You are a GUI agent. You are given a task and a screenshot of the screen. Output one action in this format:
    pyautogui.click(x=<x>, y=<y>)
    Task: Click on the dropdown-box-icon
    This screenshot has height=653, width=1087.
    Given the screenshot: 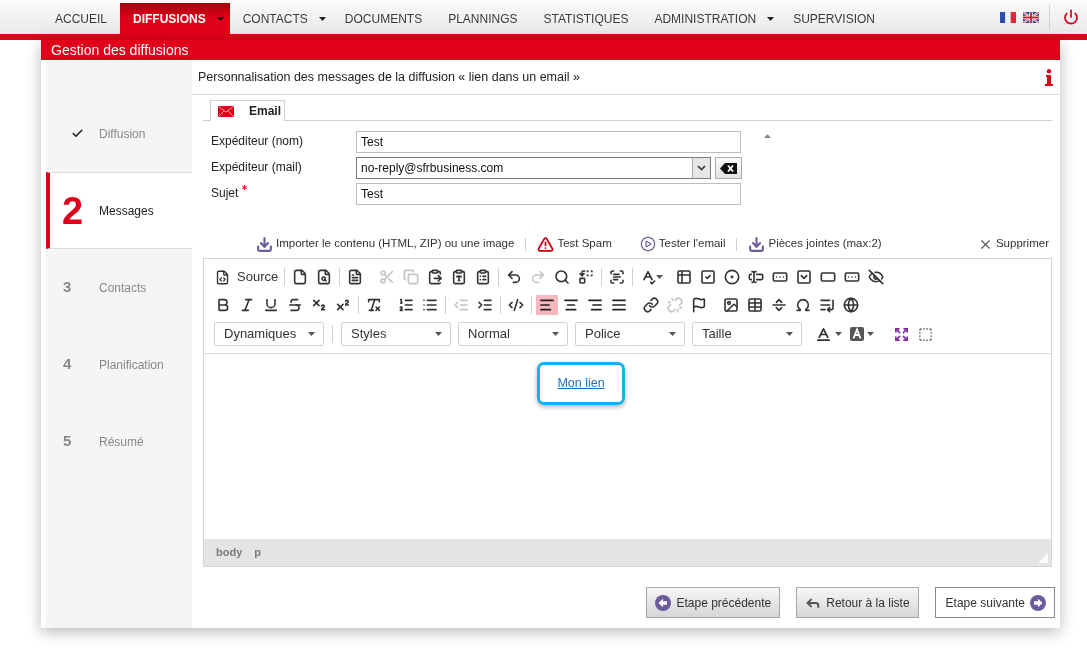 What is the action you would take?
    pyautogui.click(x=804, y=277)
    